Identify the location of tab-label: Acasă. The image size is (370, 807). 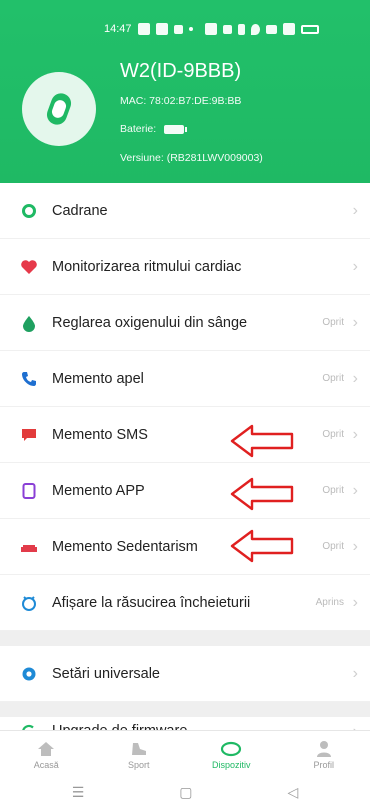
(46, 764).